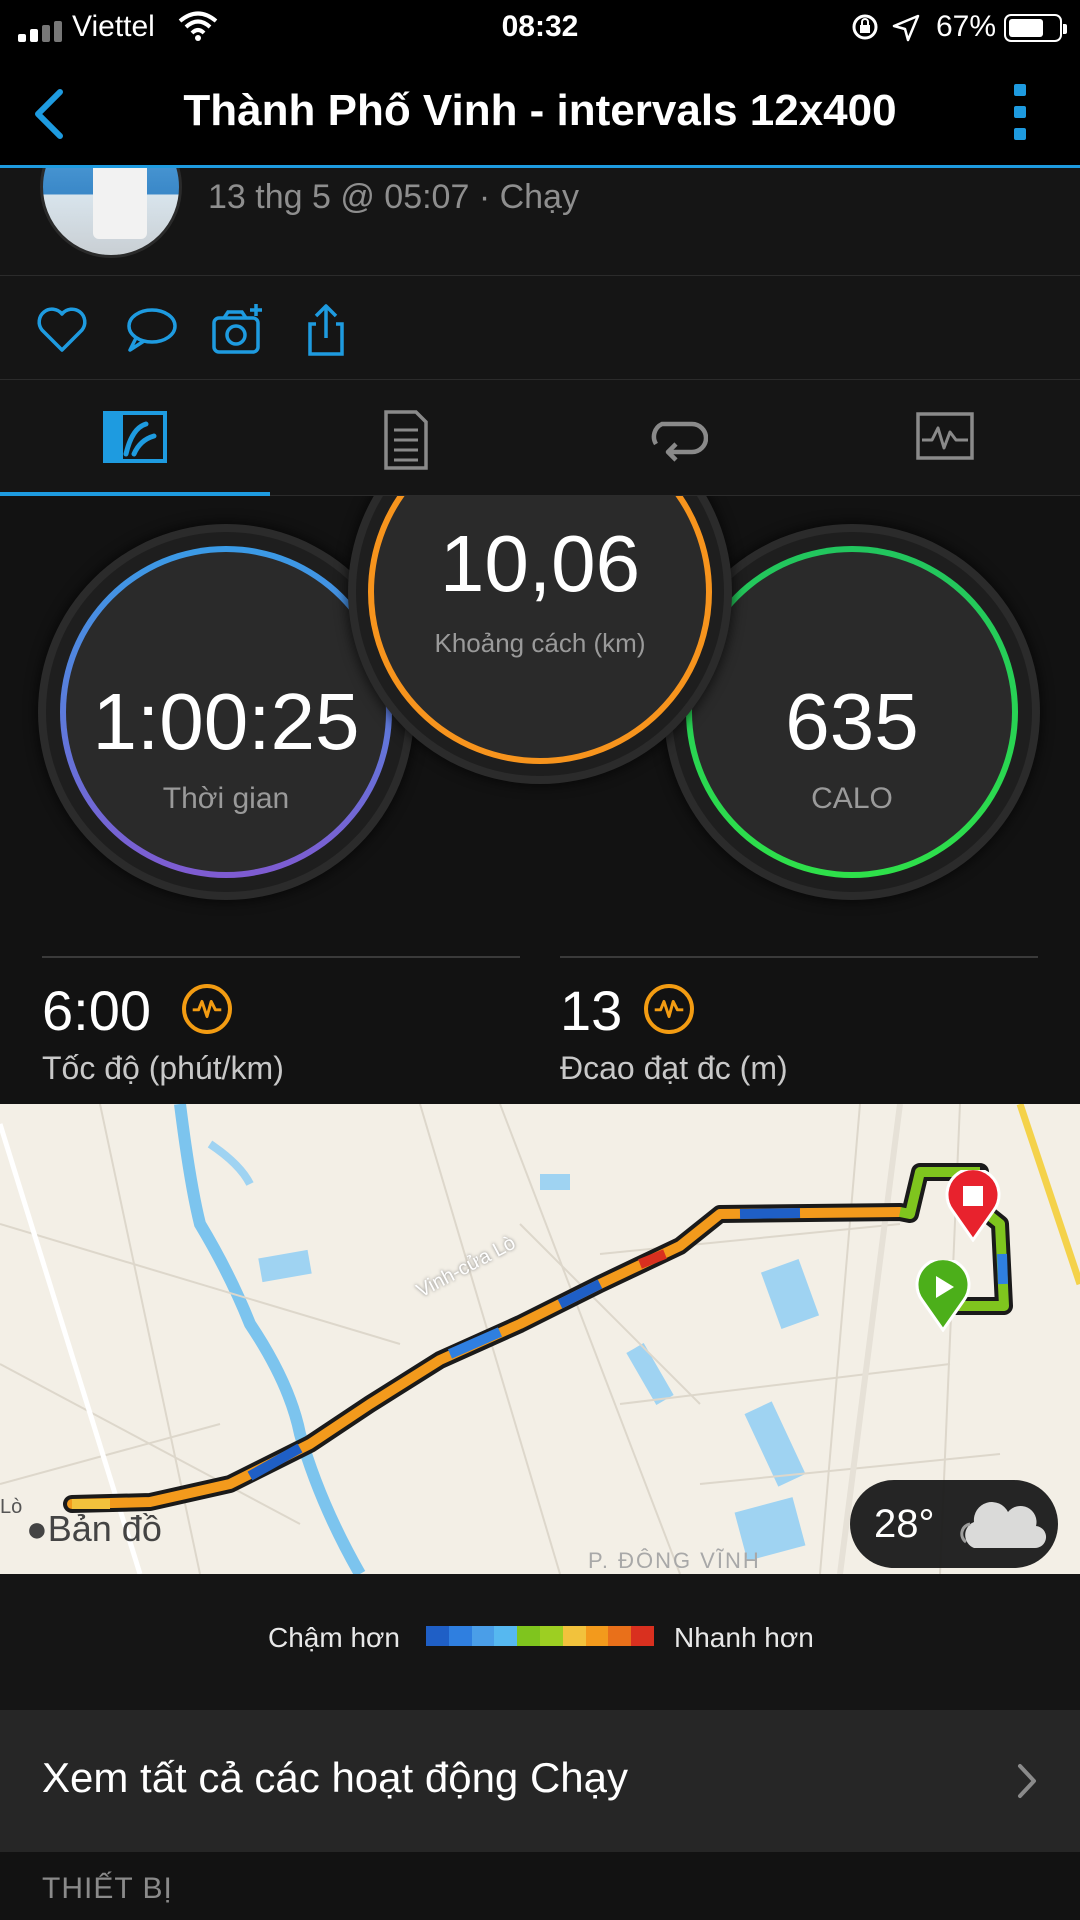 The image size is (1080, 1920). I want to click on device-section-header: THIẾT BỊ, so click(540, 1886).